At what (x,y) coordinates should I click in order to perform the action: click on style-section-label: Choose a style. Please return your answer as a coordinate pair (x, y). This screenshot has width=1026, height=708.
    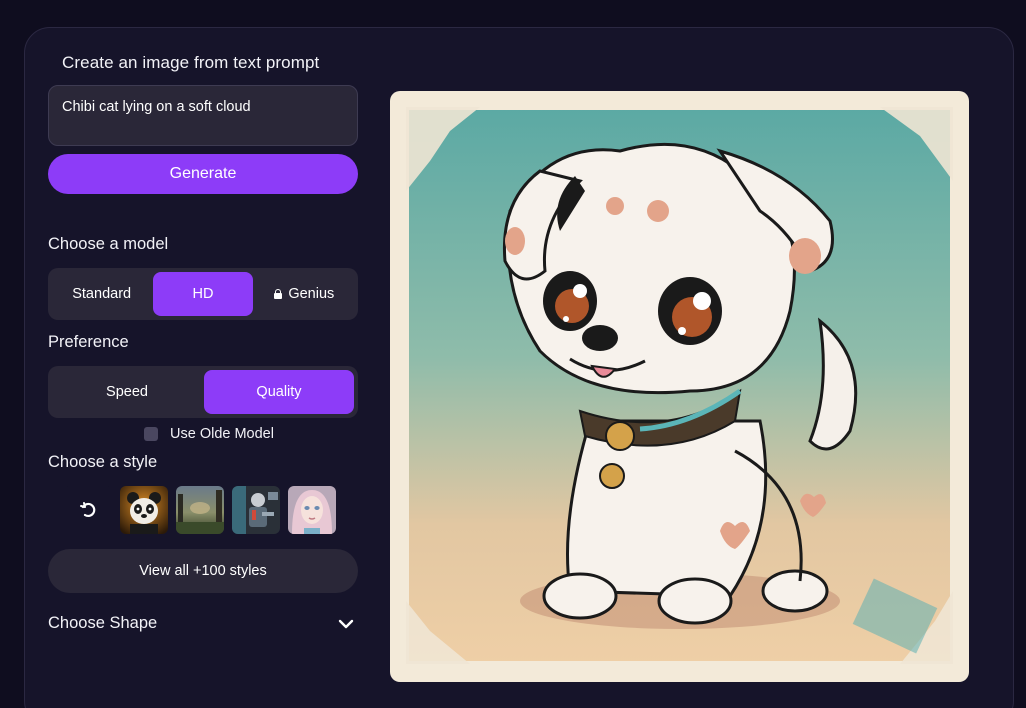
    Looking at the image, I should click on (103, 462).